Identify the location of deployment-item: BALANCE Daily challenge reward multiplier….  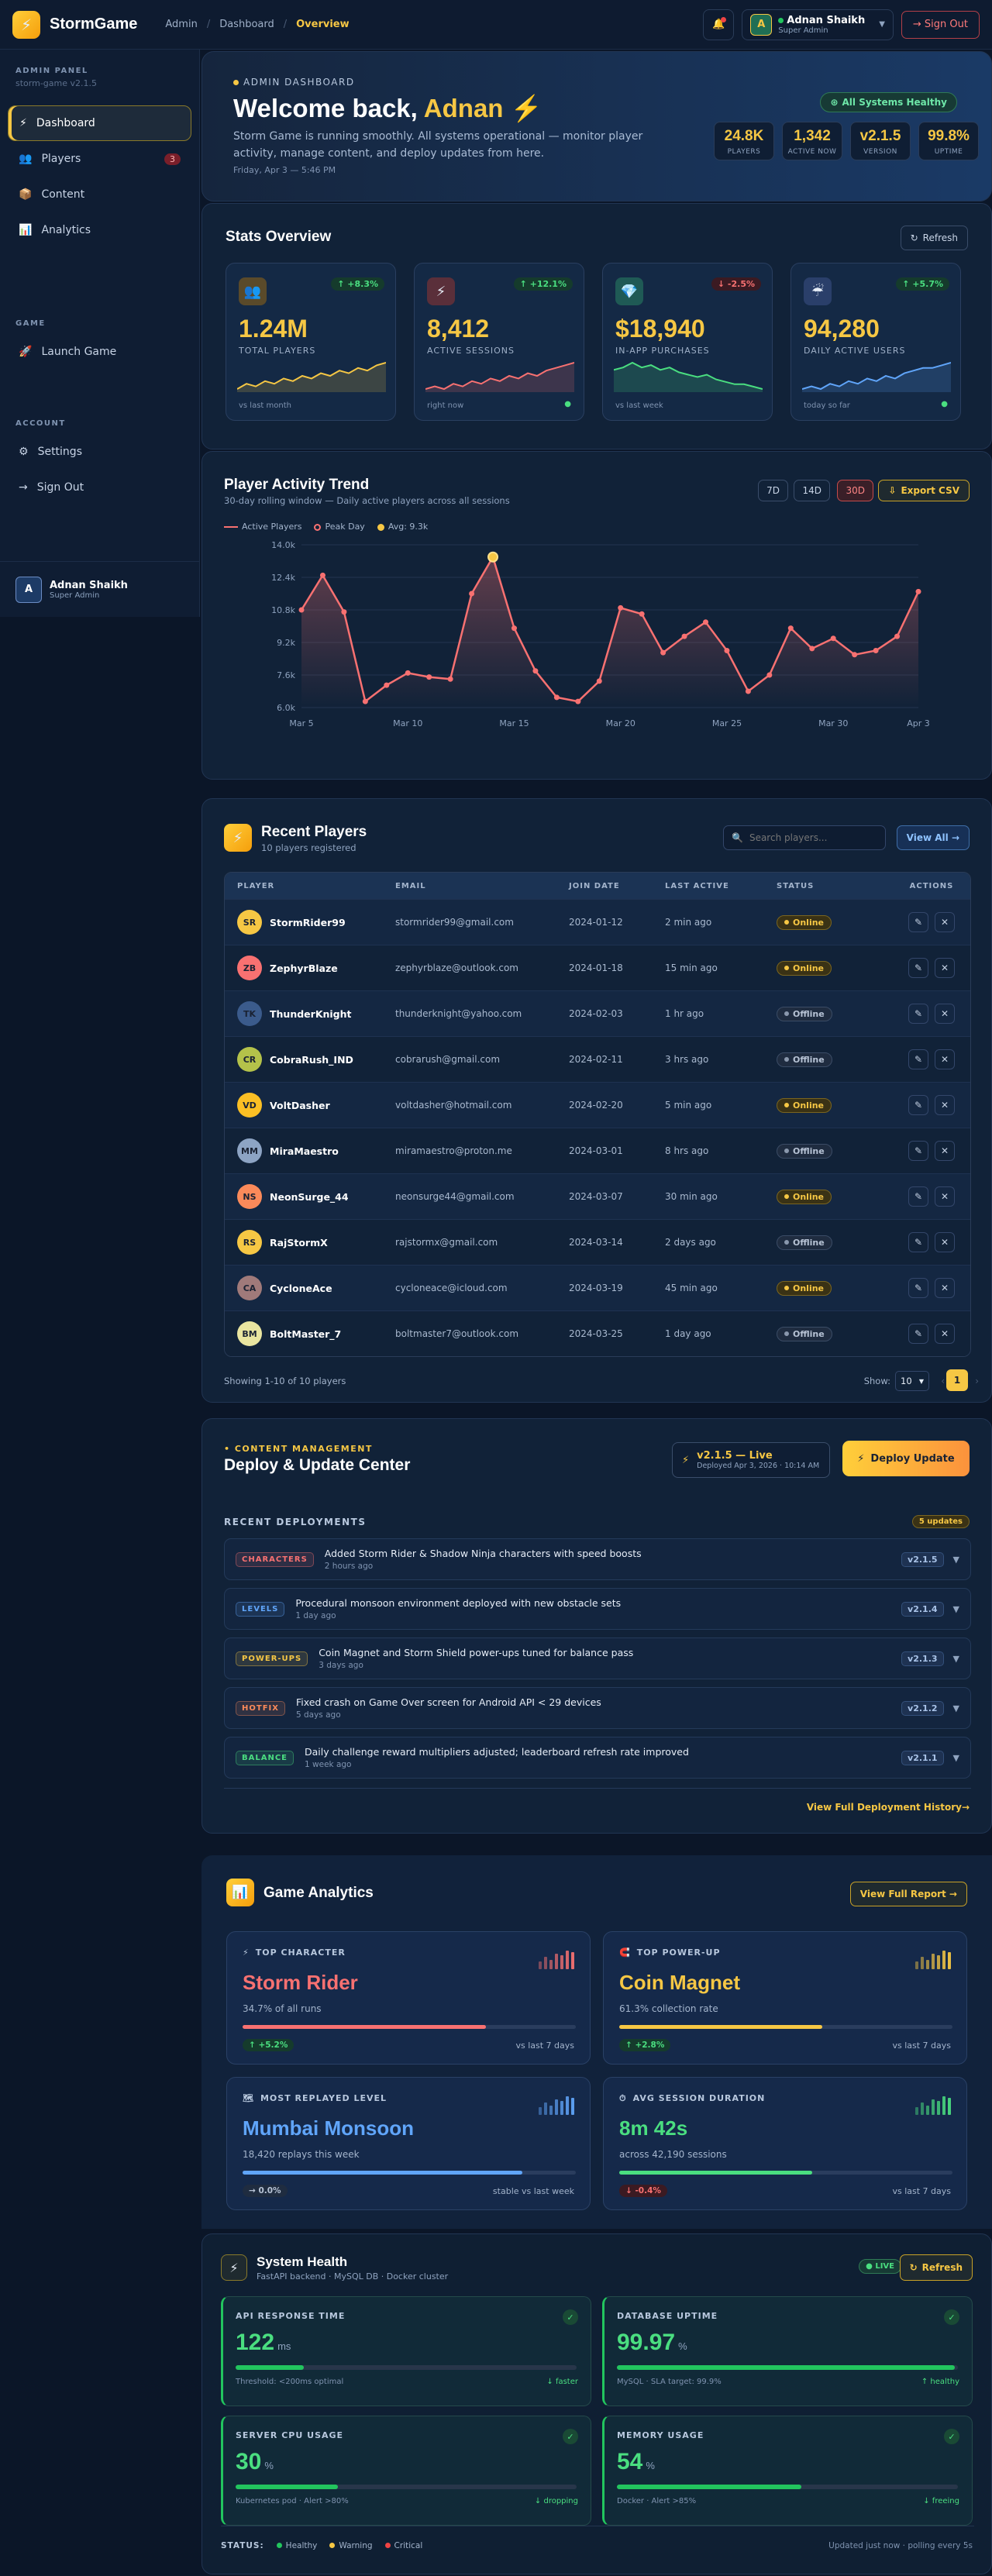
(597, 1758).